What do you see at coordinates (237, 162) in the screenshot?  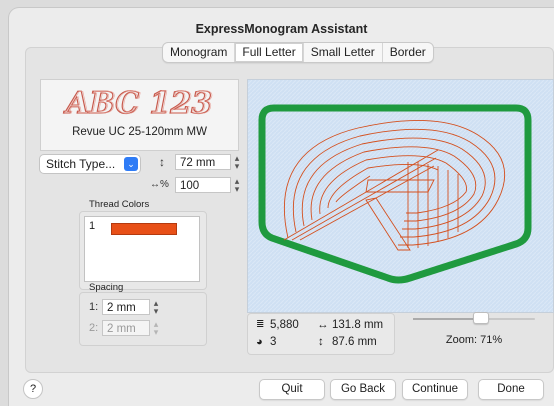 I see `height-stepper: ▴ ▾` at bounding box center [237, 162].